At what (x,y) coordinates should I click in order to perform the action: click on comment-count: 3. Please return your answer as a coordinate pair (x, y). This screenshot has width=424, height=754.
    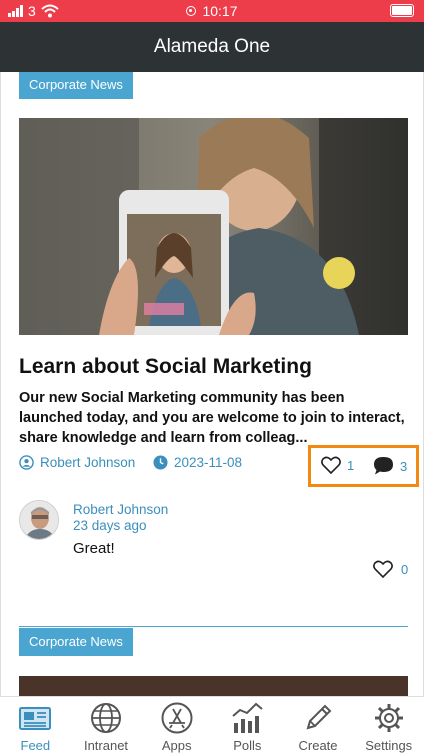
    Looking at the image, I should click on (404, 466).